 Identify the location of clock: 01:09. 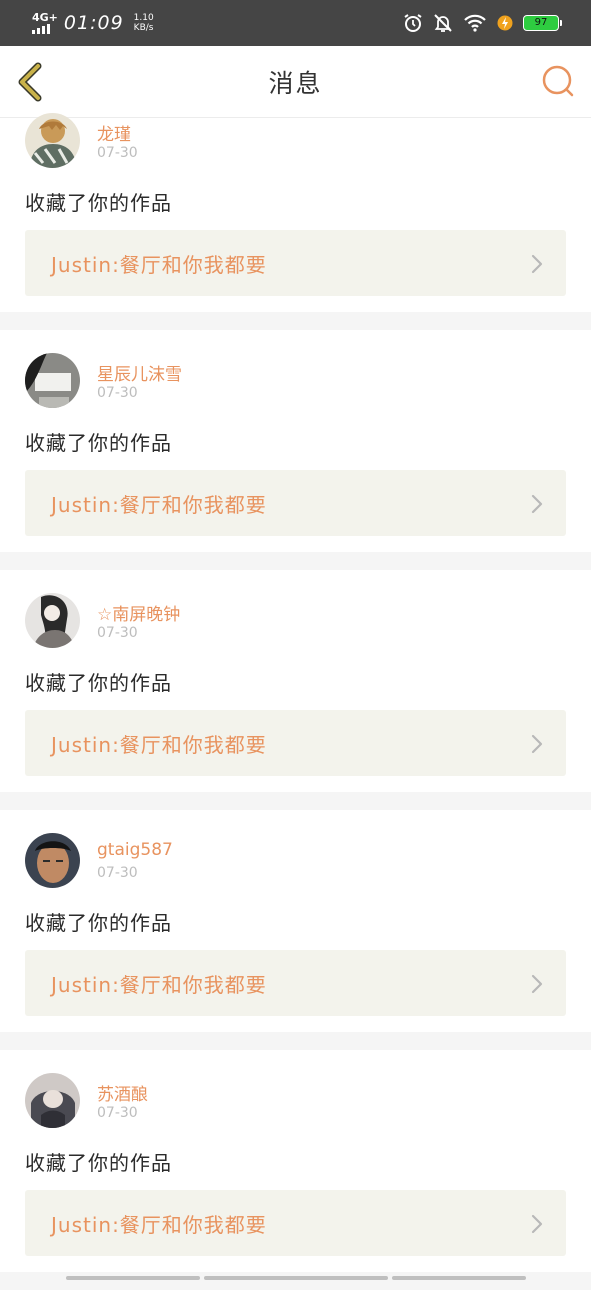
(93, 23).